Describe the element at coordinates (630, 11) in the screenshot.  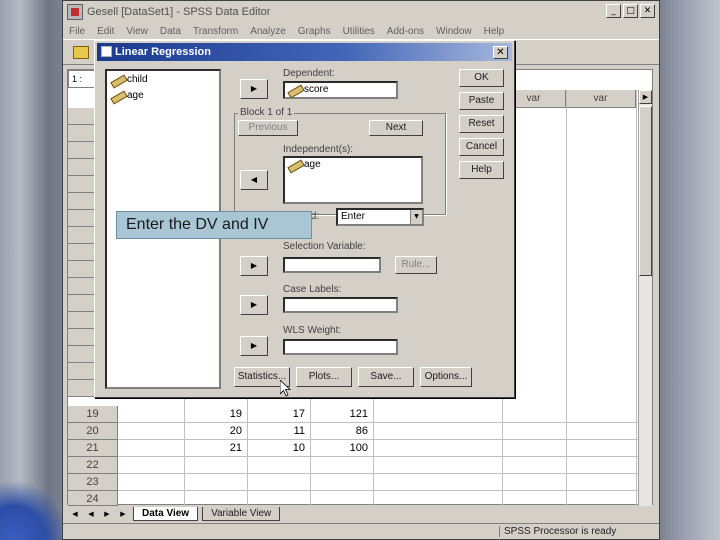
I see `maximize-button: □` at that location.